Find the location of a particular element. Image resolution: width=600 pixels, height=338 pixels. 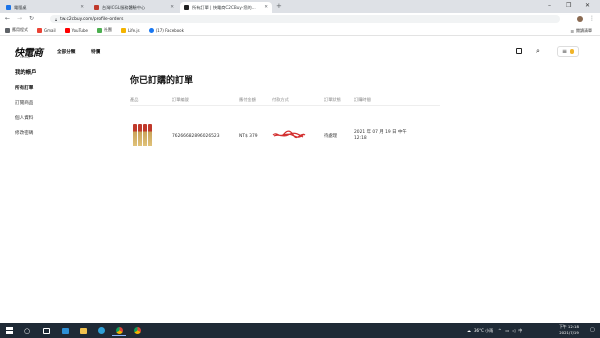

bookmark-lifejs: Life.js is located at coordinates (130, 30).